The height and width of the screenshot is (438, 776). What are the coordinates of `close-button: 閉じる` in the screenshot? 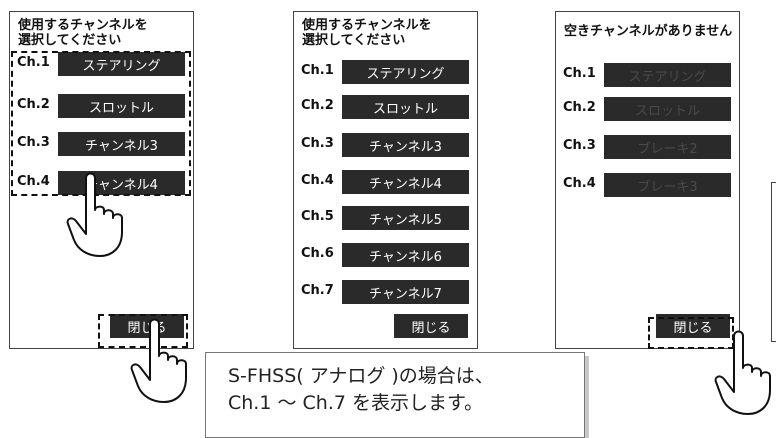 It's located at (431, 326).